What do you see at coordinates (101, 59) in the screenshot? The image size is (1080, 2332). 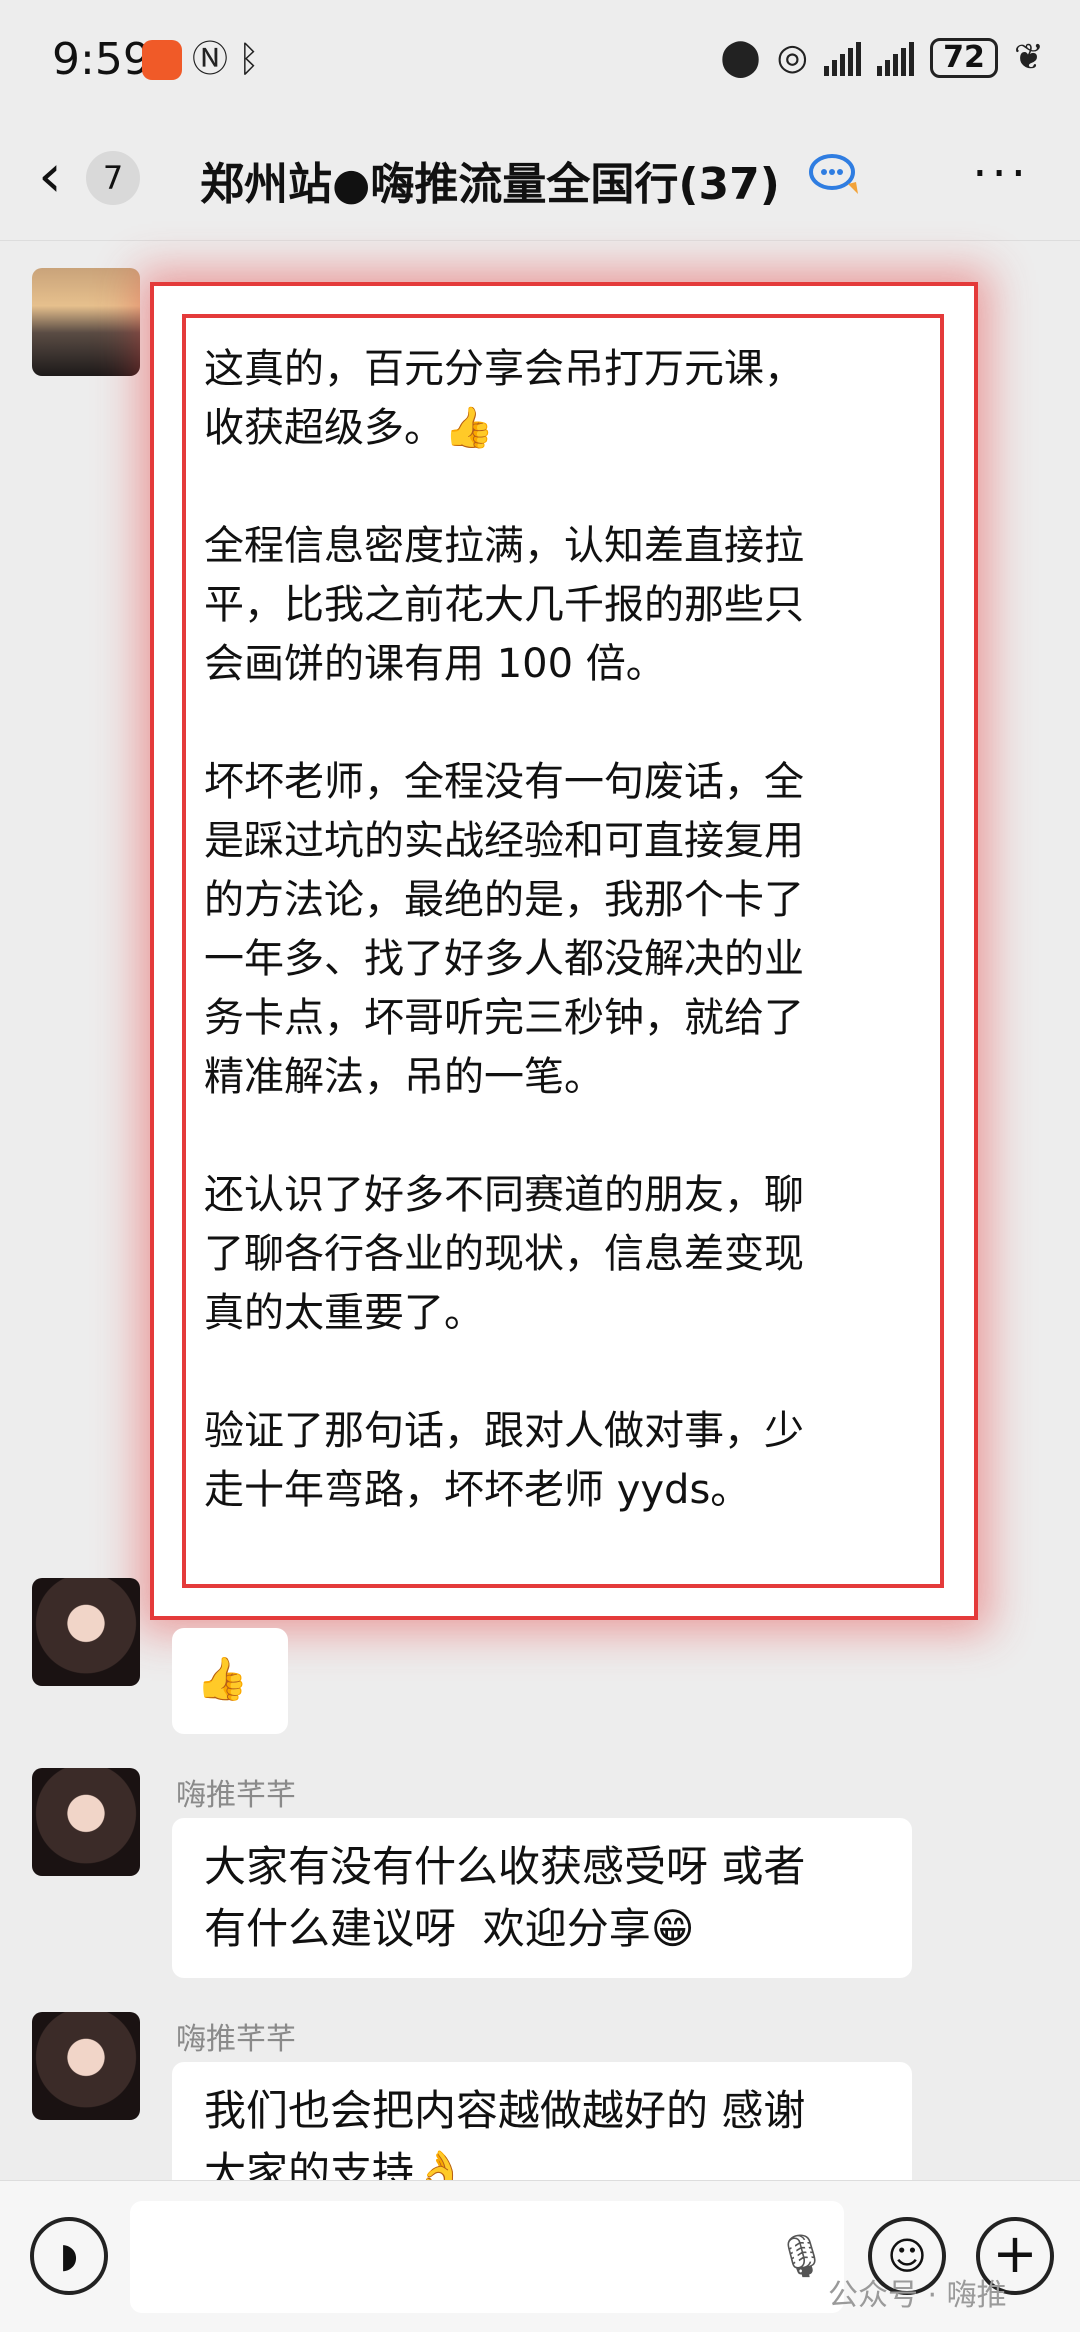 I see `status-time: 9:59` at bounding box center [101, 59].